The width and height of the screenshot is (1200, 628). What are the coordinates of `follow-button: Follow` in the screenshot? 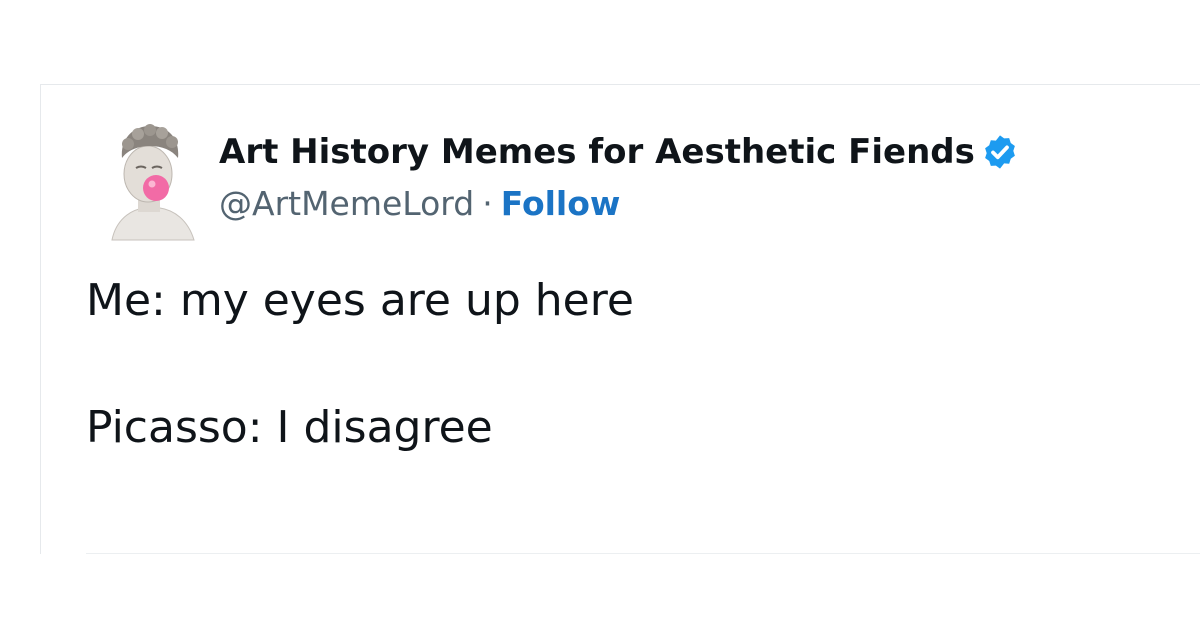 It's located at (561, 203).